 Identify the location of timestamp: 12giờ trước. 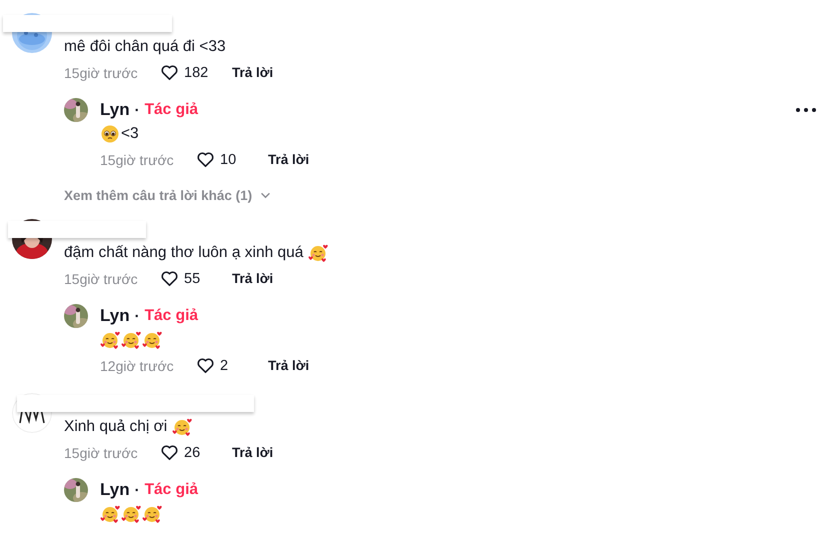
(137, 366).